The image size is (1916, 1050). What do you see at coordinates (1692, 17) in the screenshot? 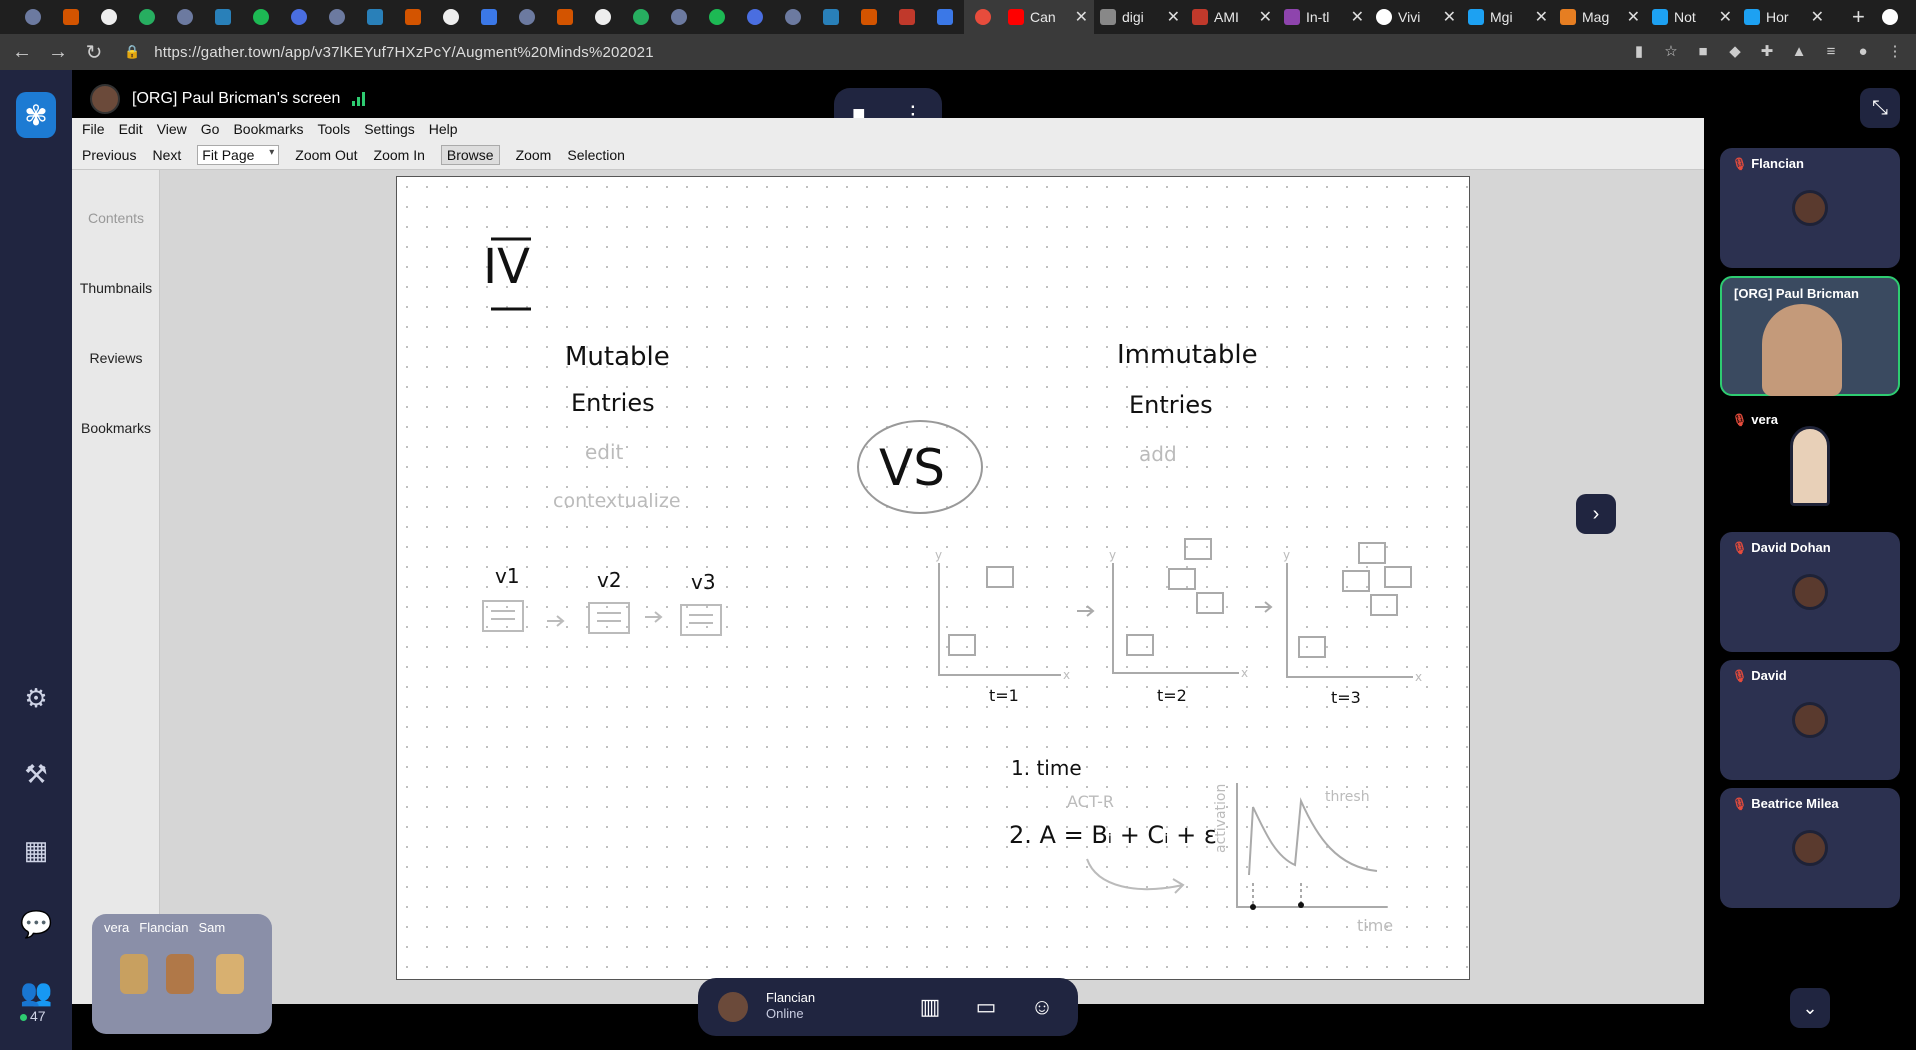
I see `browser-tab: Not ✕` at bounding box center [1692, 17].